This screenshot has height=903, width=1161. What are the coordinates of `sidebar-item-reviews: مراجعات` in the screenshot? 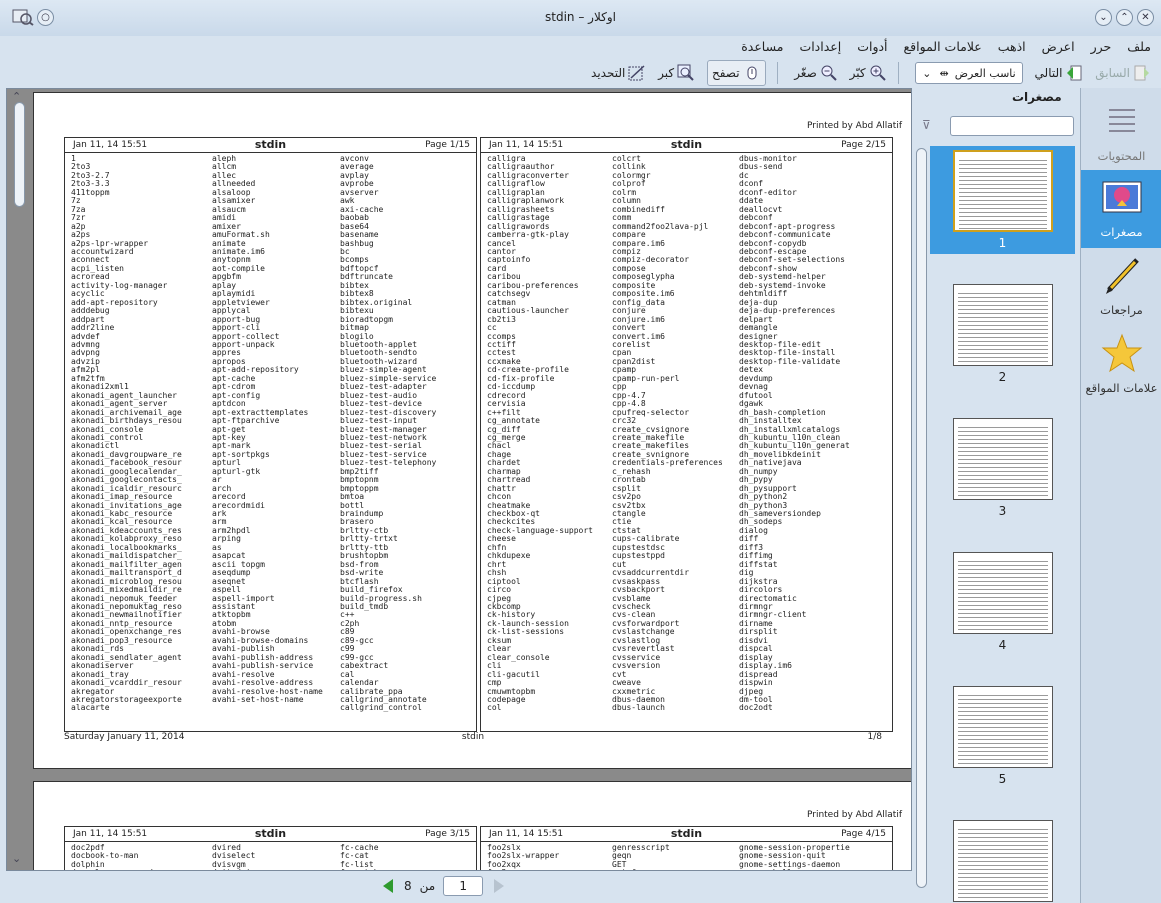 It's located at (1121, 287).